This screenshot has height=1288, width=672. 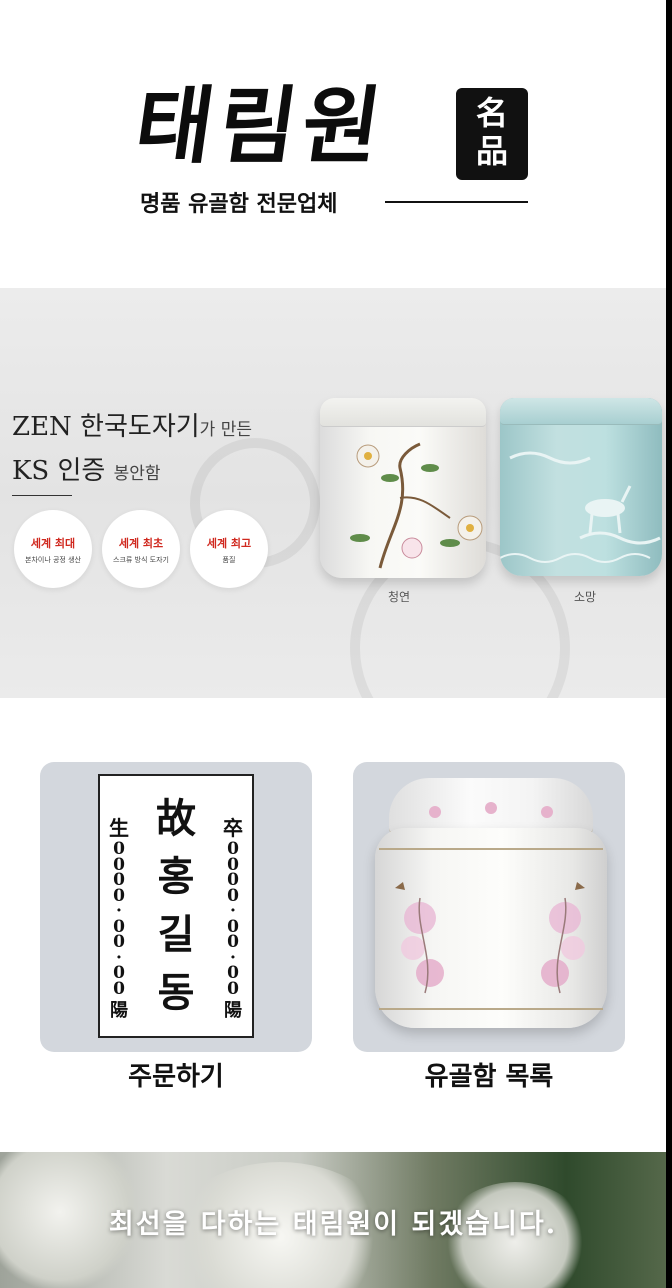 I want to click on badge-title: 세계 최대, so click(x=53, y=543).